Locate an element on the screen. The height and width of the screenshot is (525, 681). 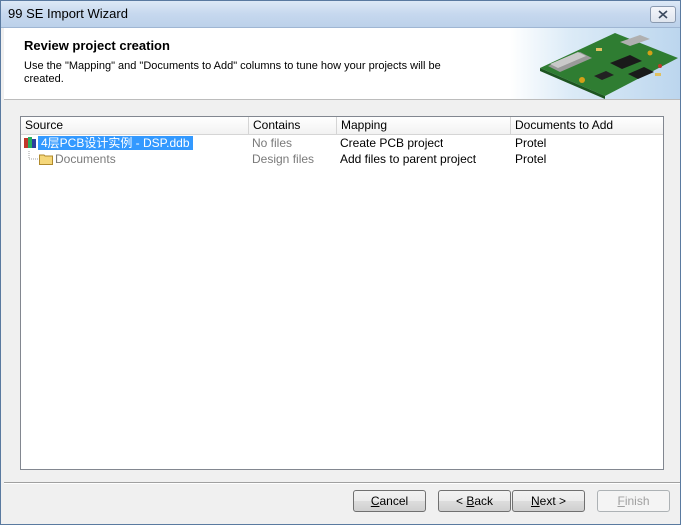
column-header: Source Contains Mapping Documents to Add is located at coordinates (342, 126).